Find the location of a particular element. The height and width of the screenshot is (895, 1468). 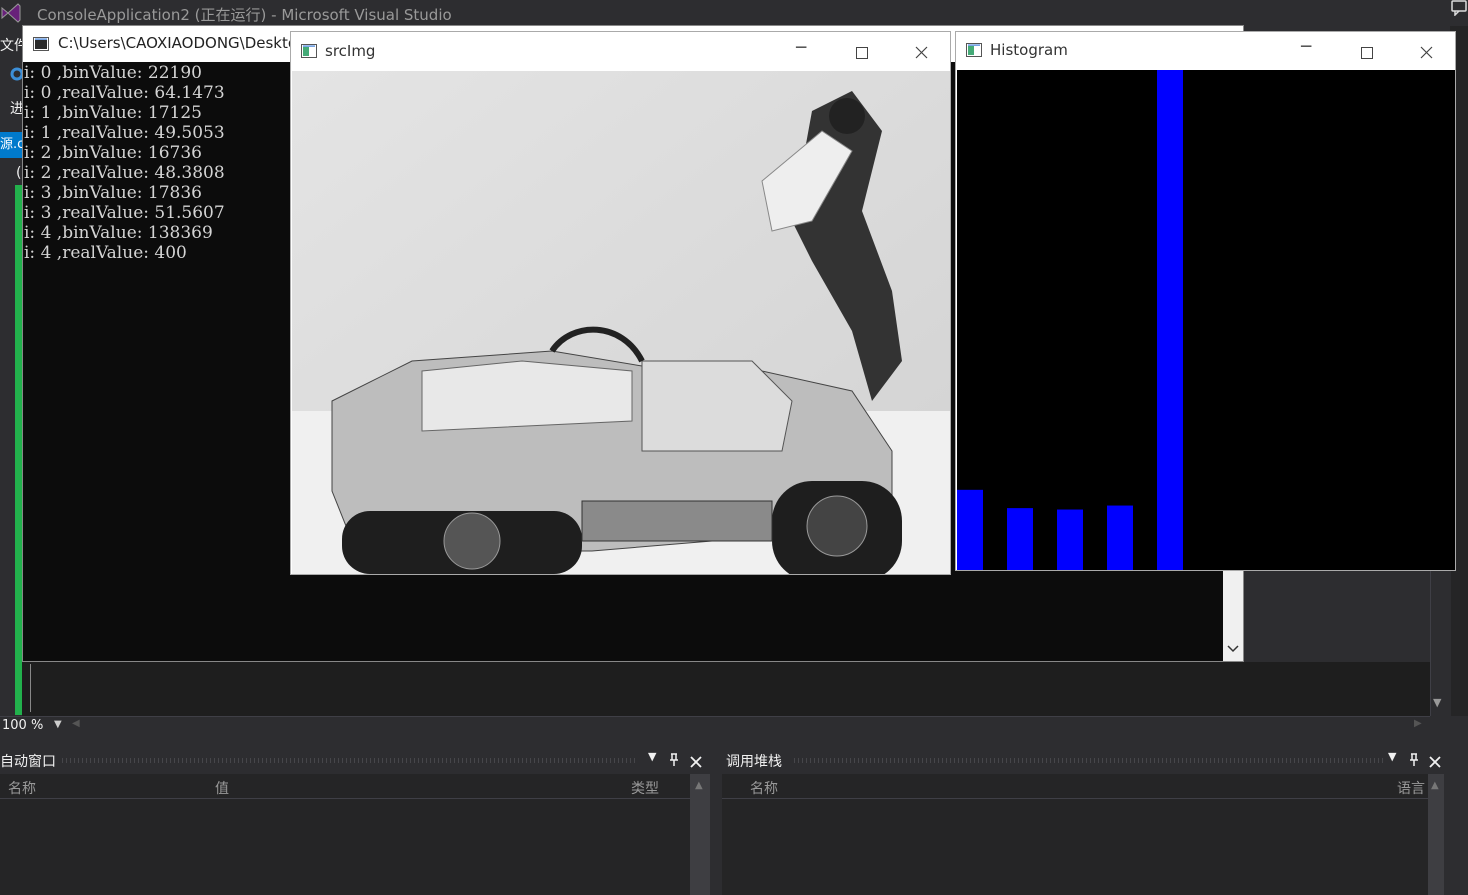

chevron-down-icon is located at coordinates (1233, 649).